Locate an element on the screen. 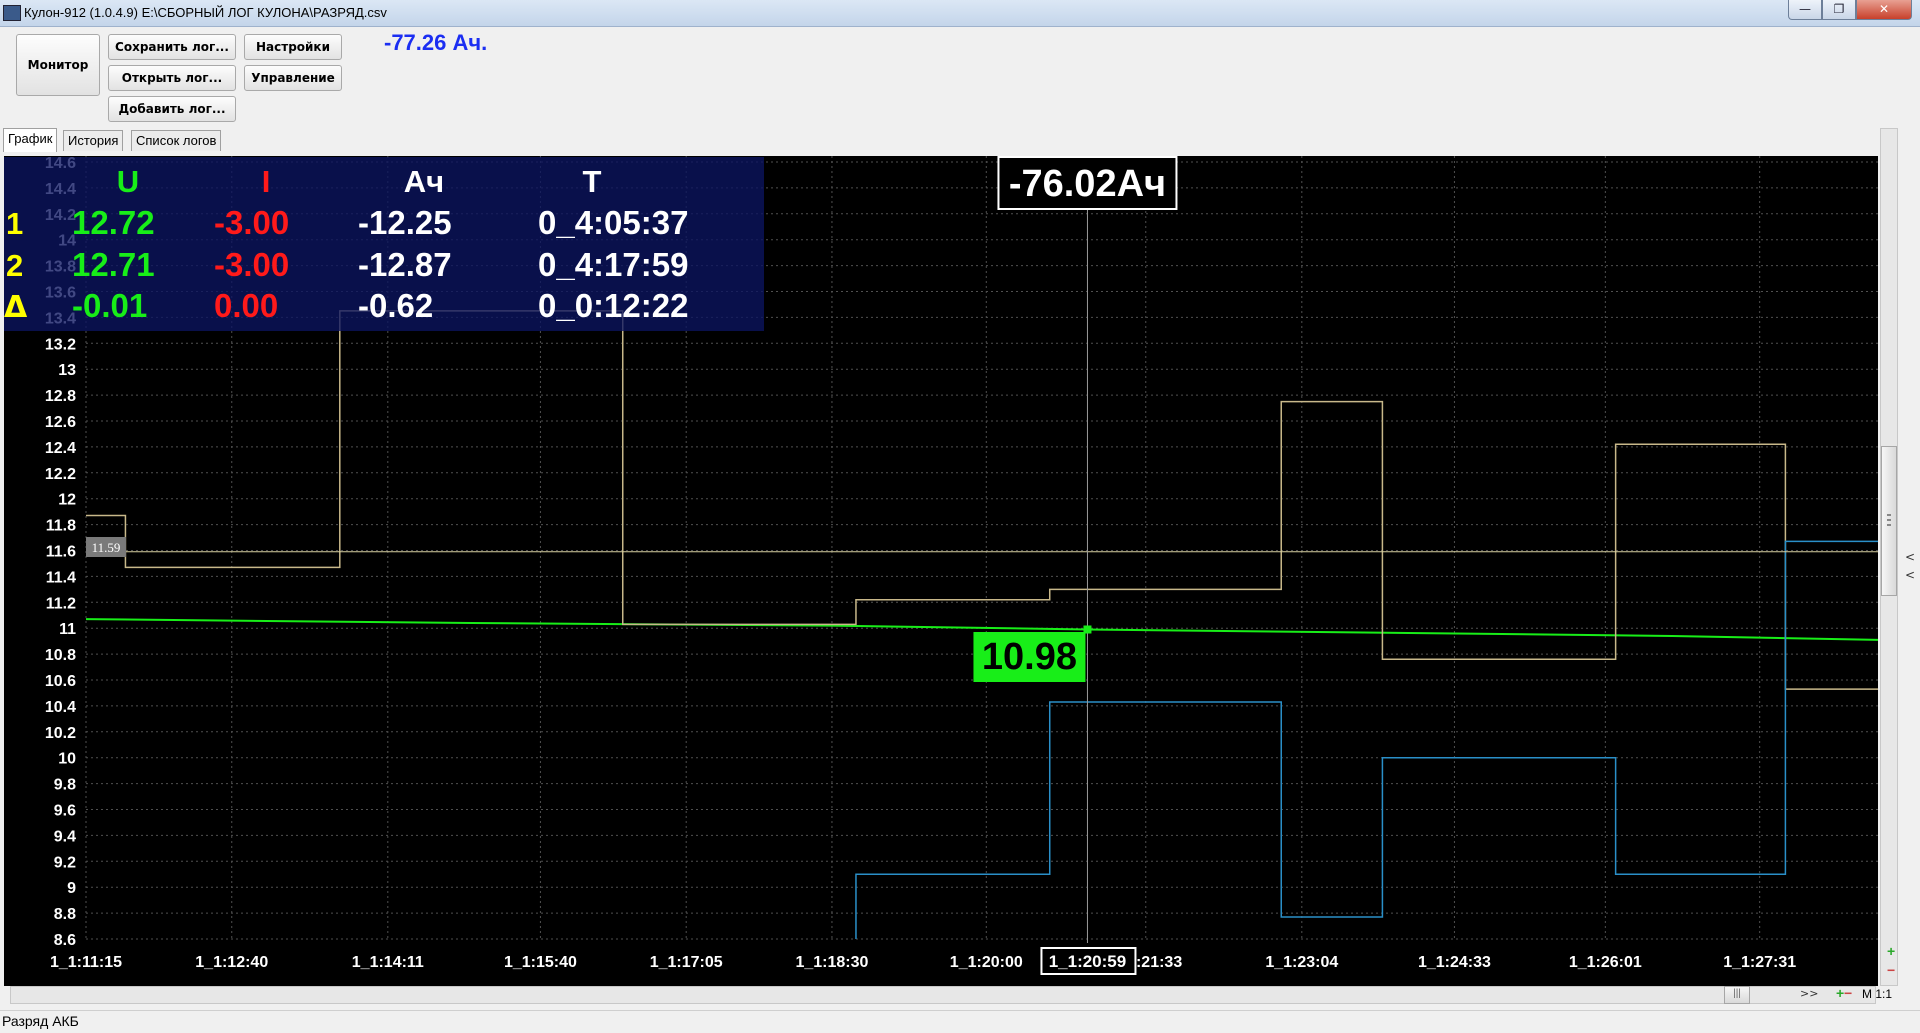 The image size is (1920, 1033). y-tick-label: 12.2 is located at coordinates (60, 474).